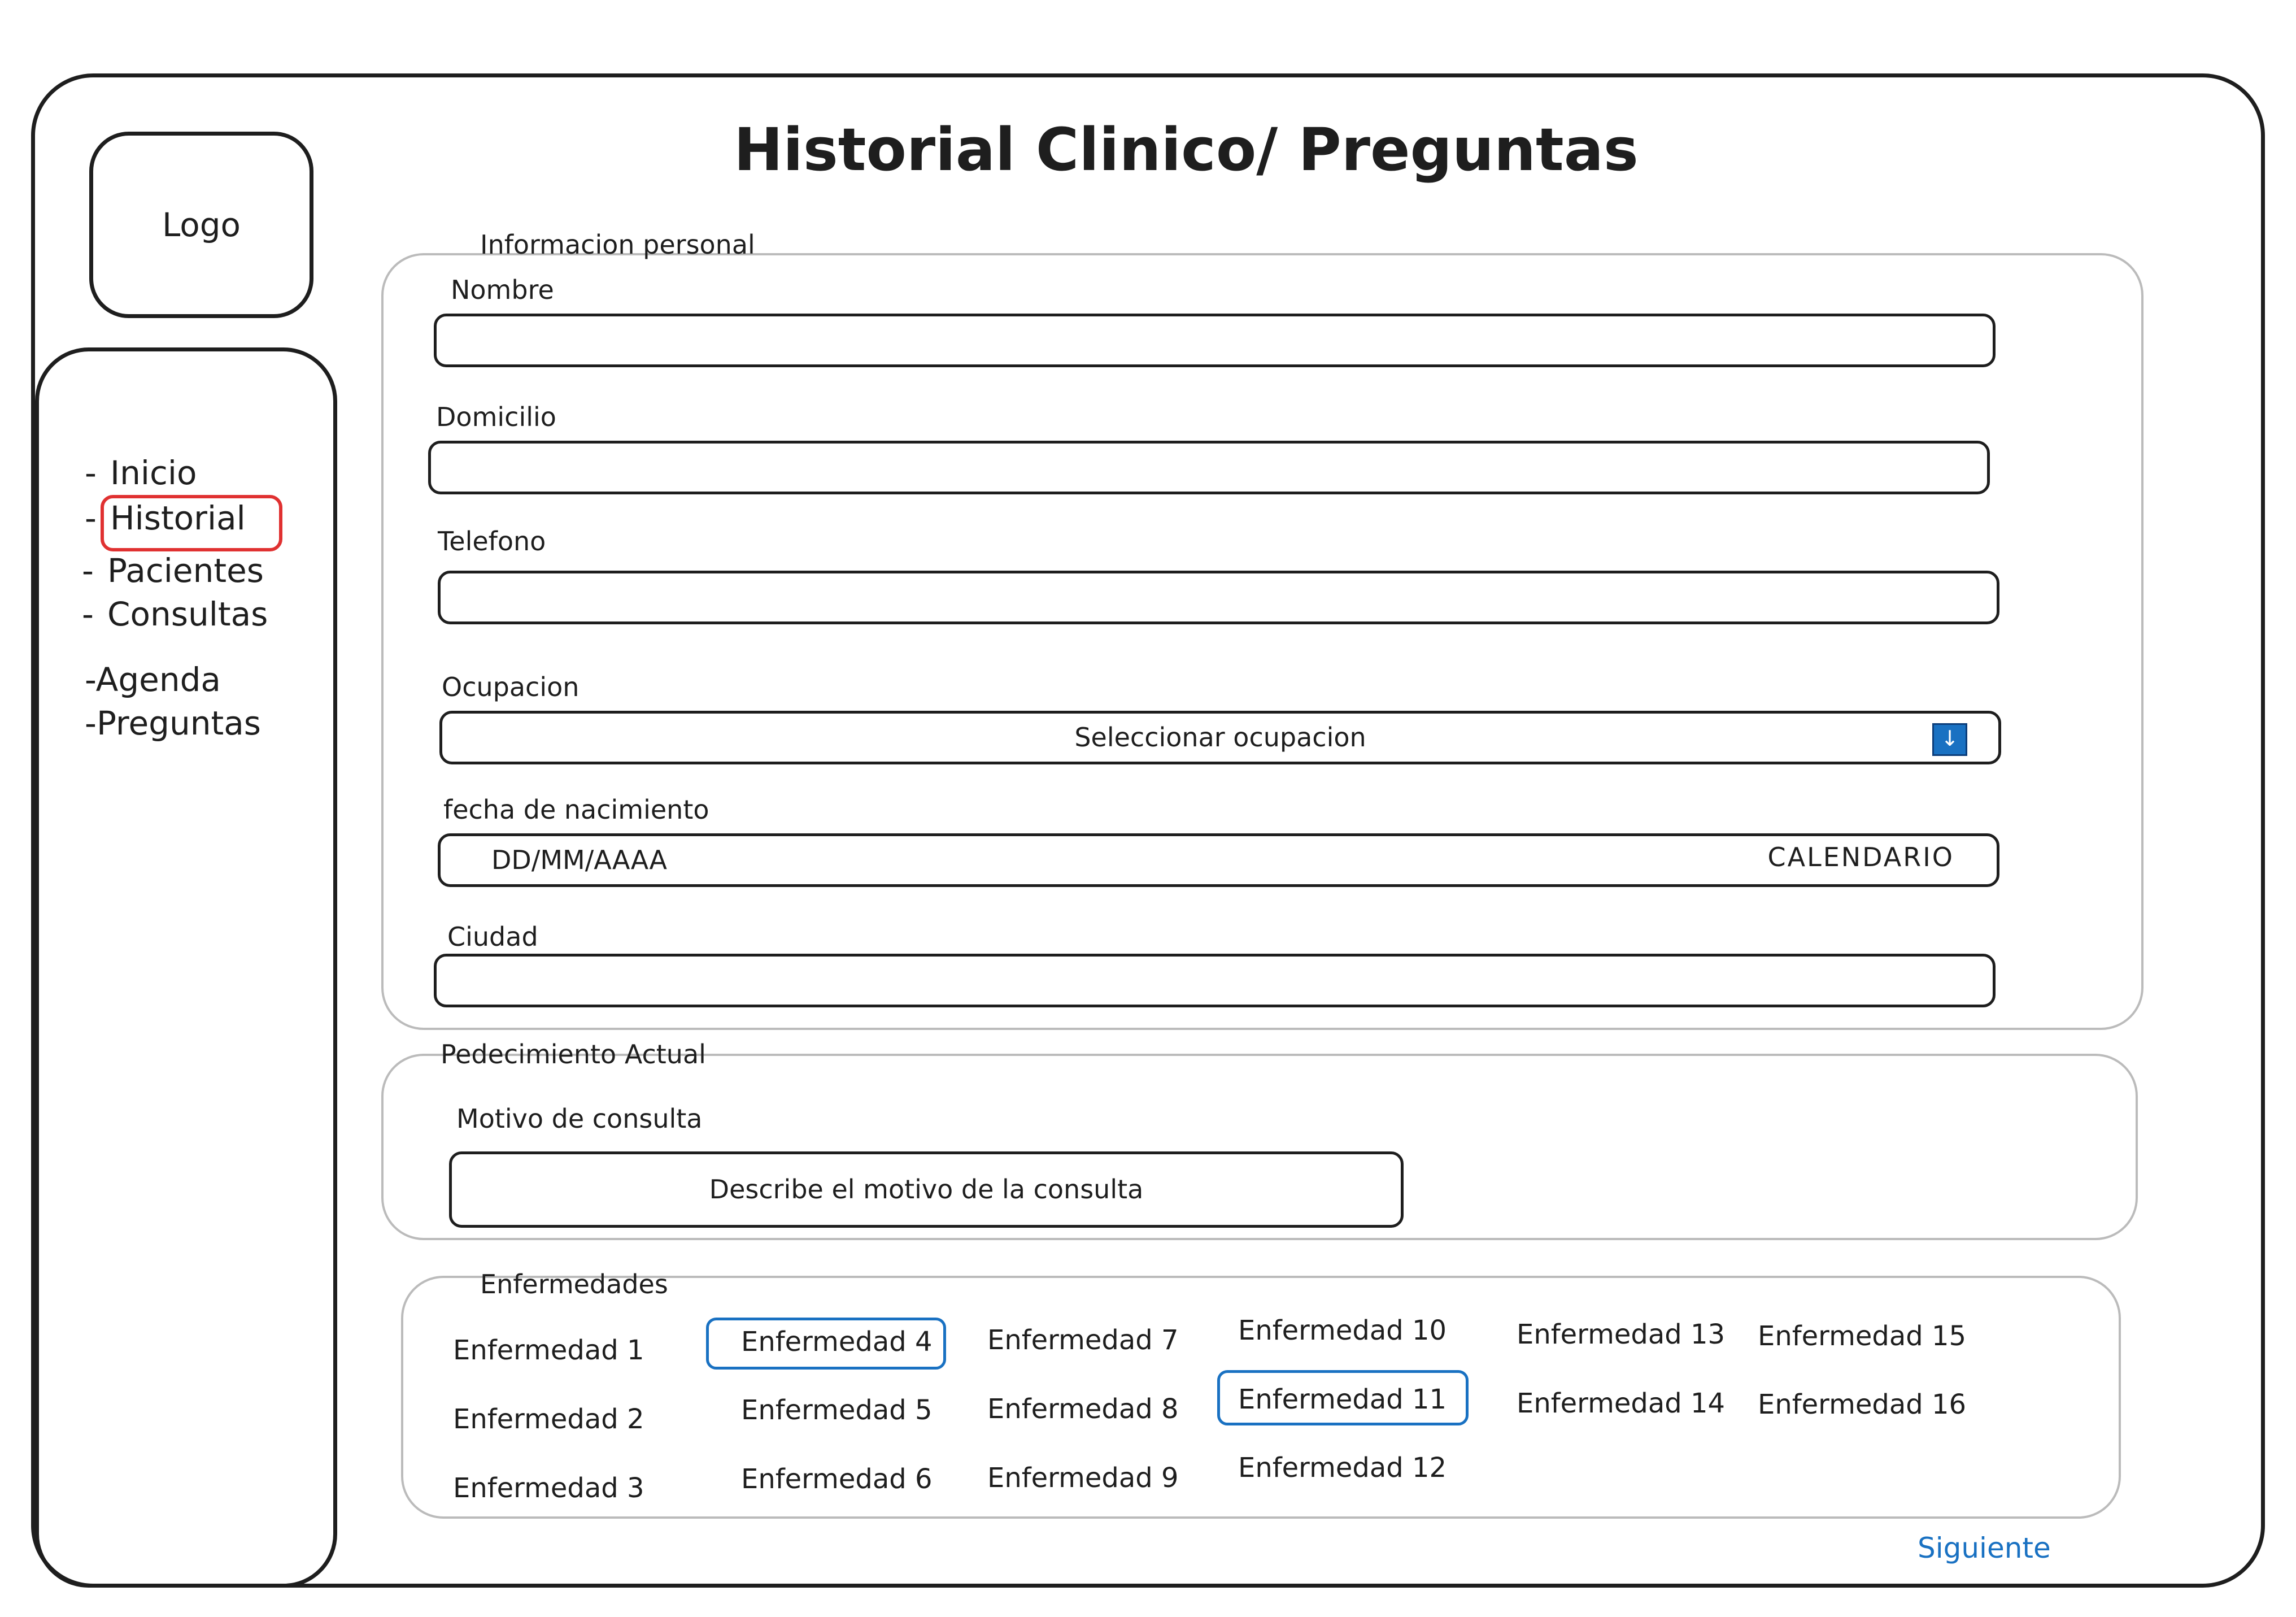  Describe the element at coordinates (1342, 1400) in the screenshot. I see `enfermedad-option-selected: Enfermedad 11` at that location.